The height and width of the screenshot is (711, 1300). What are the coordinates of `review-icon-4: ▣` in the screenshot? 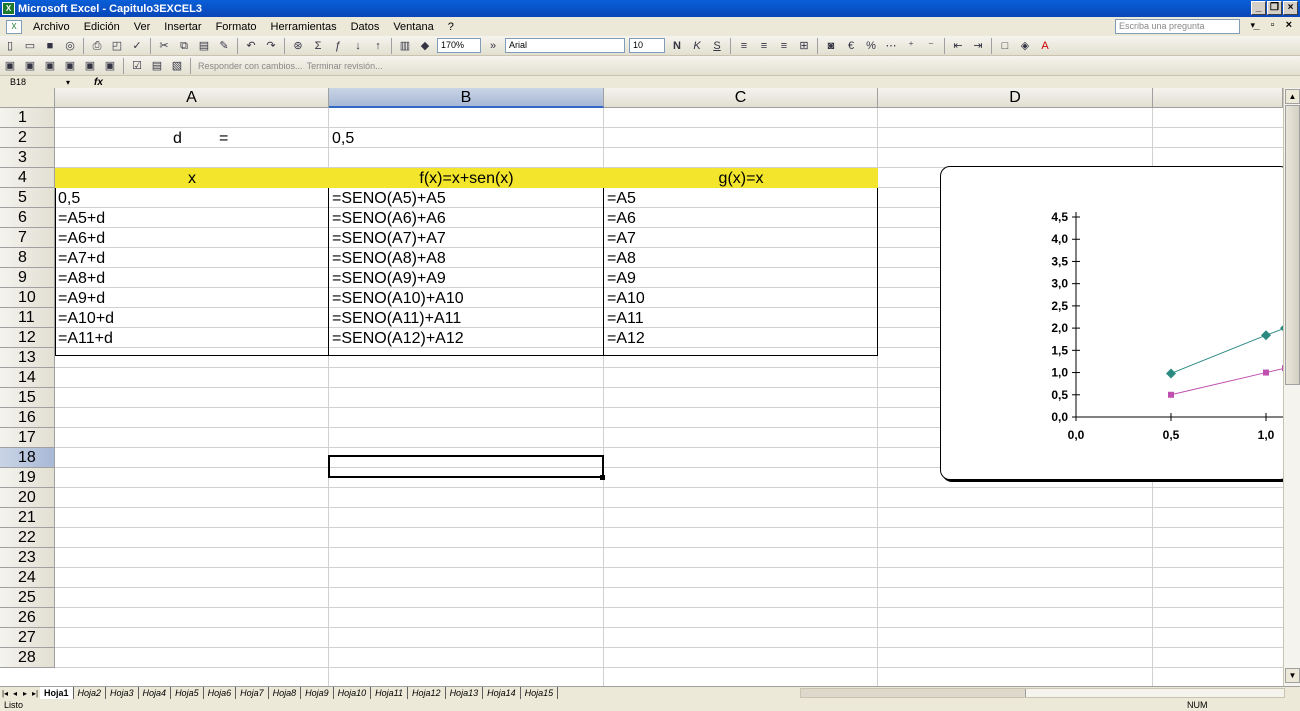 It's located at (70, 66).